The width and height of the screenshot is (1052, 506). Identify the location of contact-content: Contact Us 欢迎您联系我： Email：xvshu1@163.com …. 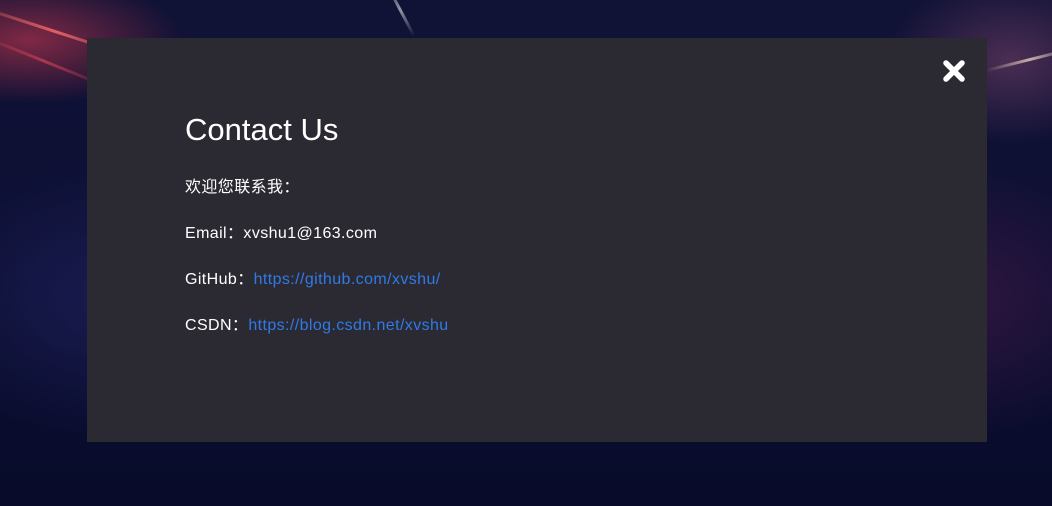
(317, 236).